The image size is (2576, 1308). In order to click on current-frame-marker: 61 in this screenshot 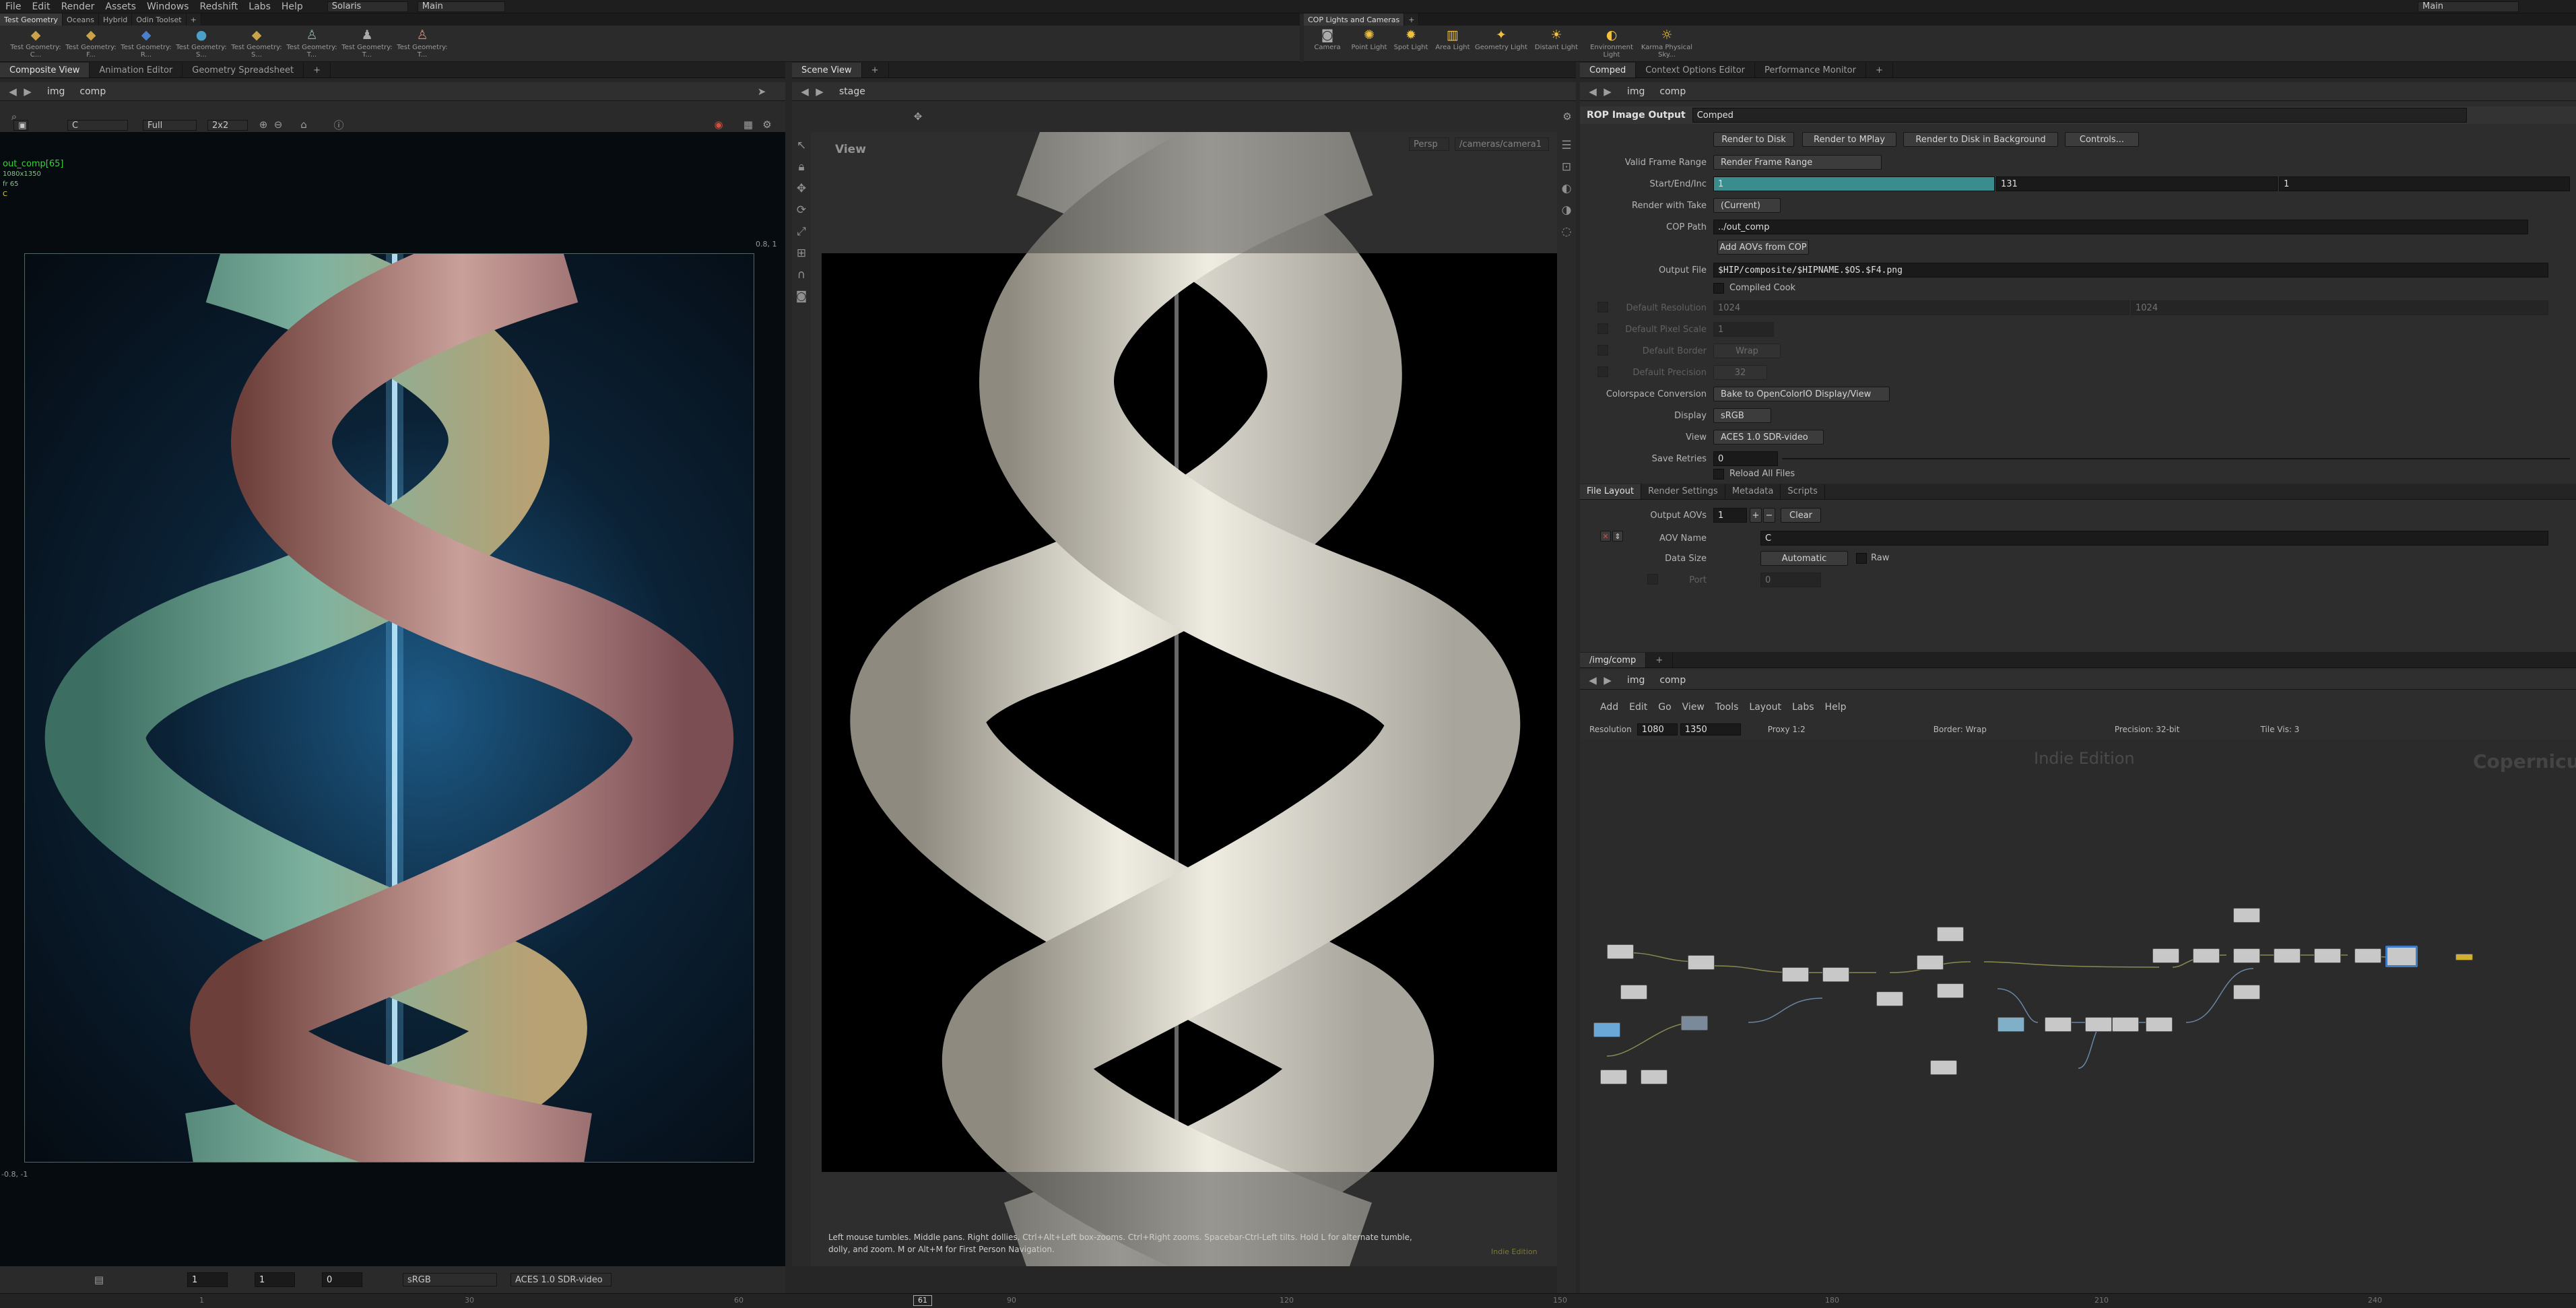, I will do `click(922, 1300)`.